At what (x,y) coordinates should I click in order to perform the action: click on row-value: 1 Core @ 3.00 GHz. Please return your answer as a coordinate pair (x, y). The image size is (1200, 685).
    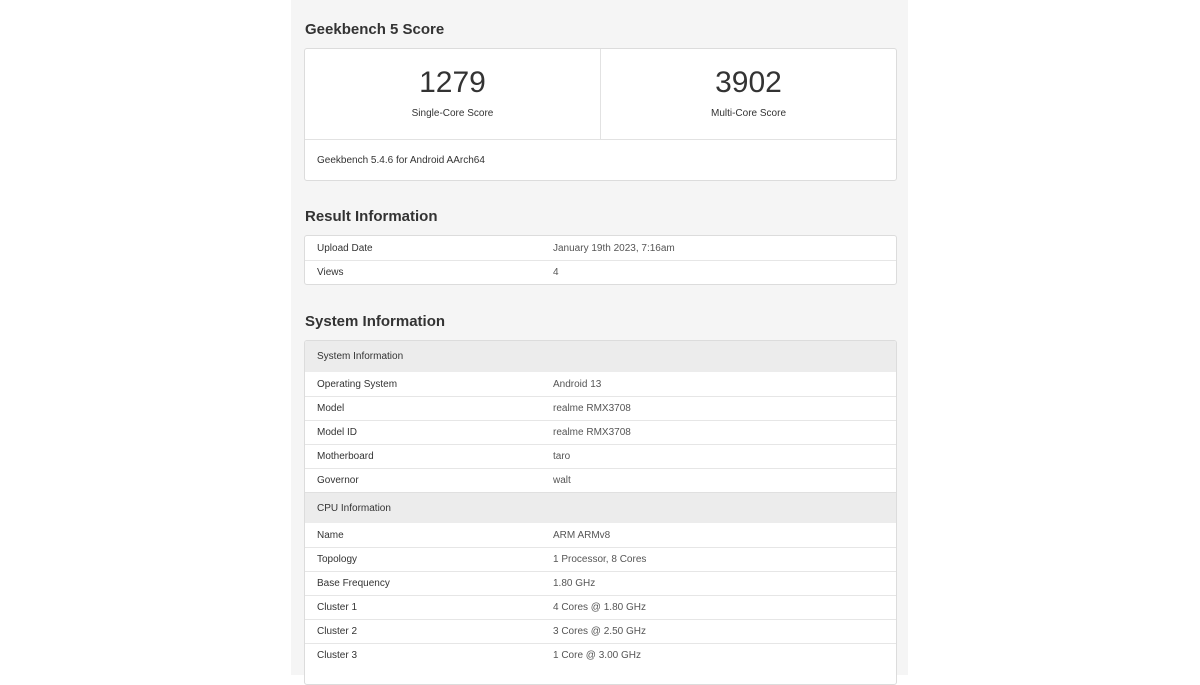
    Looking at the image, I should click on (597, 655).